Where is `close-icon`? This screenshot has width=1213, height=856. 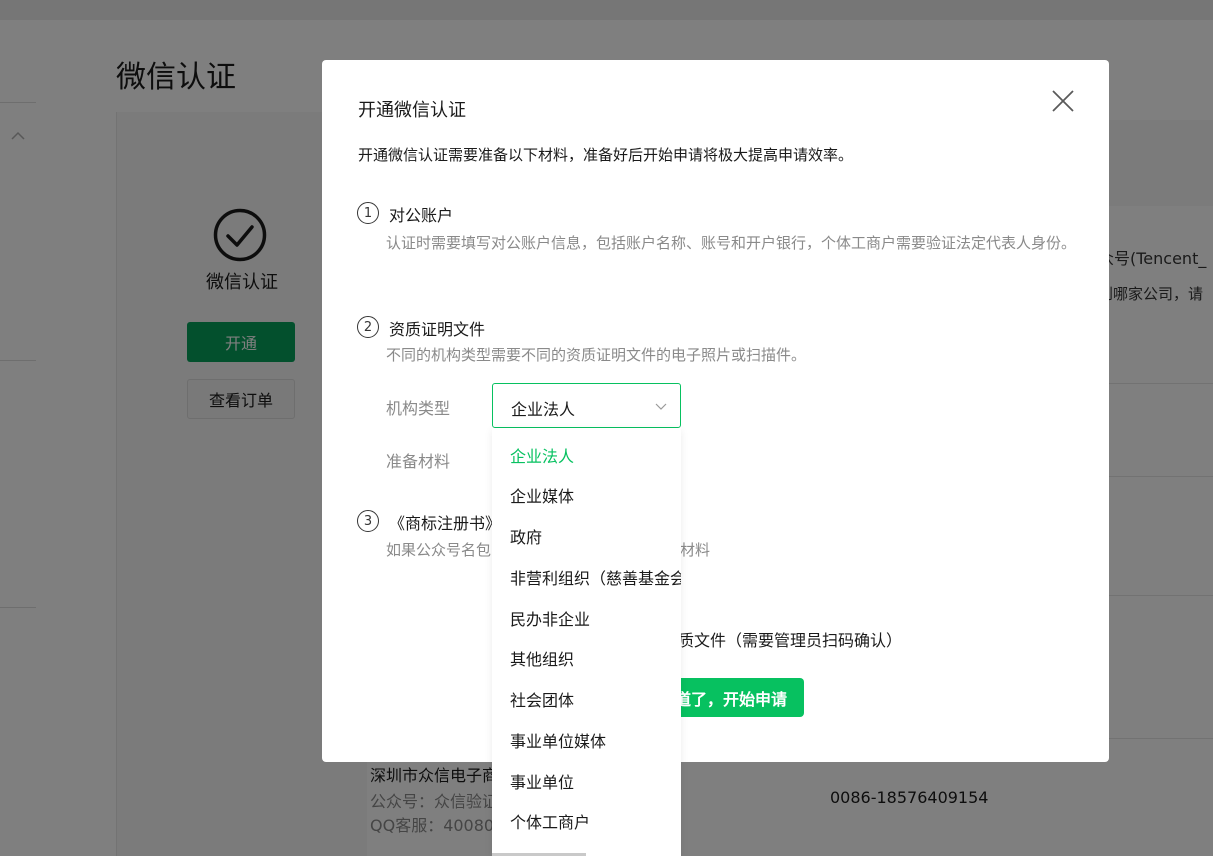
close-icon is located at coordinates (1063, 101).